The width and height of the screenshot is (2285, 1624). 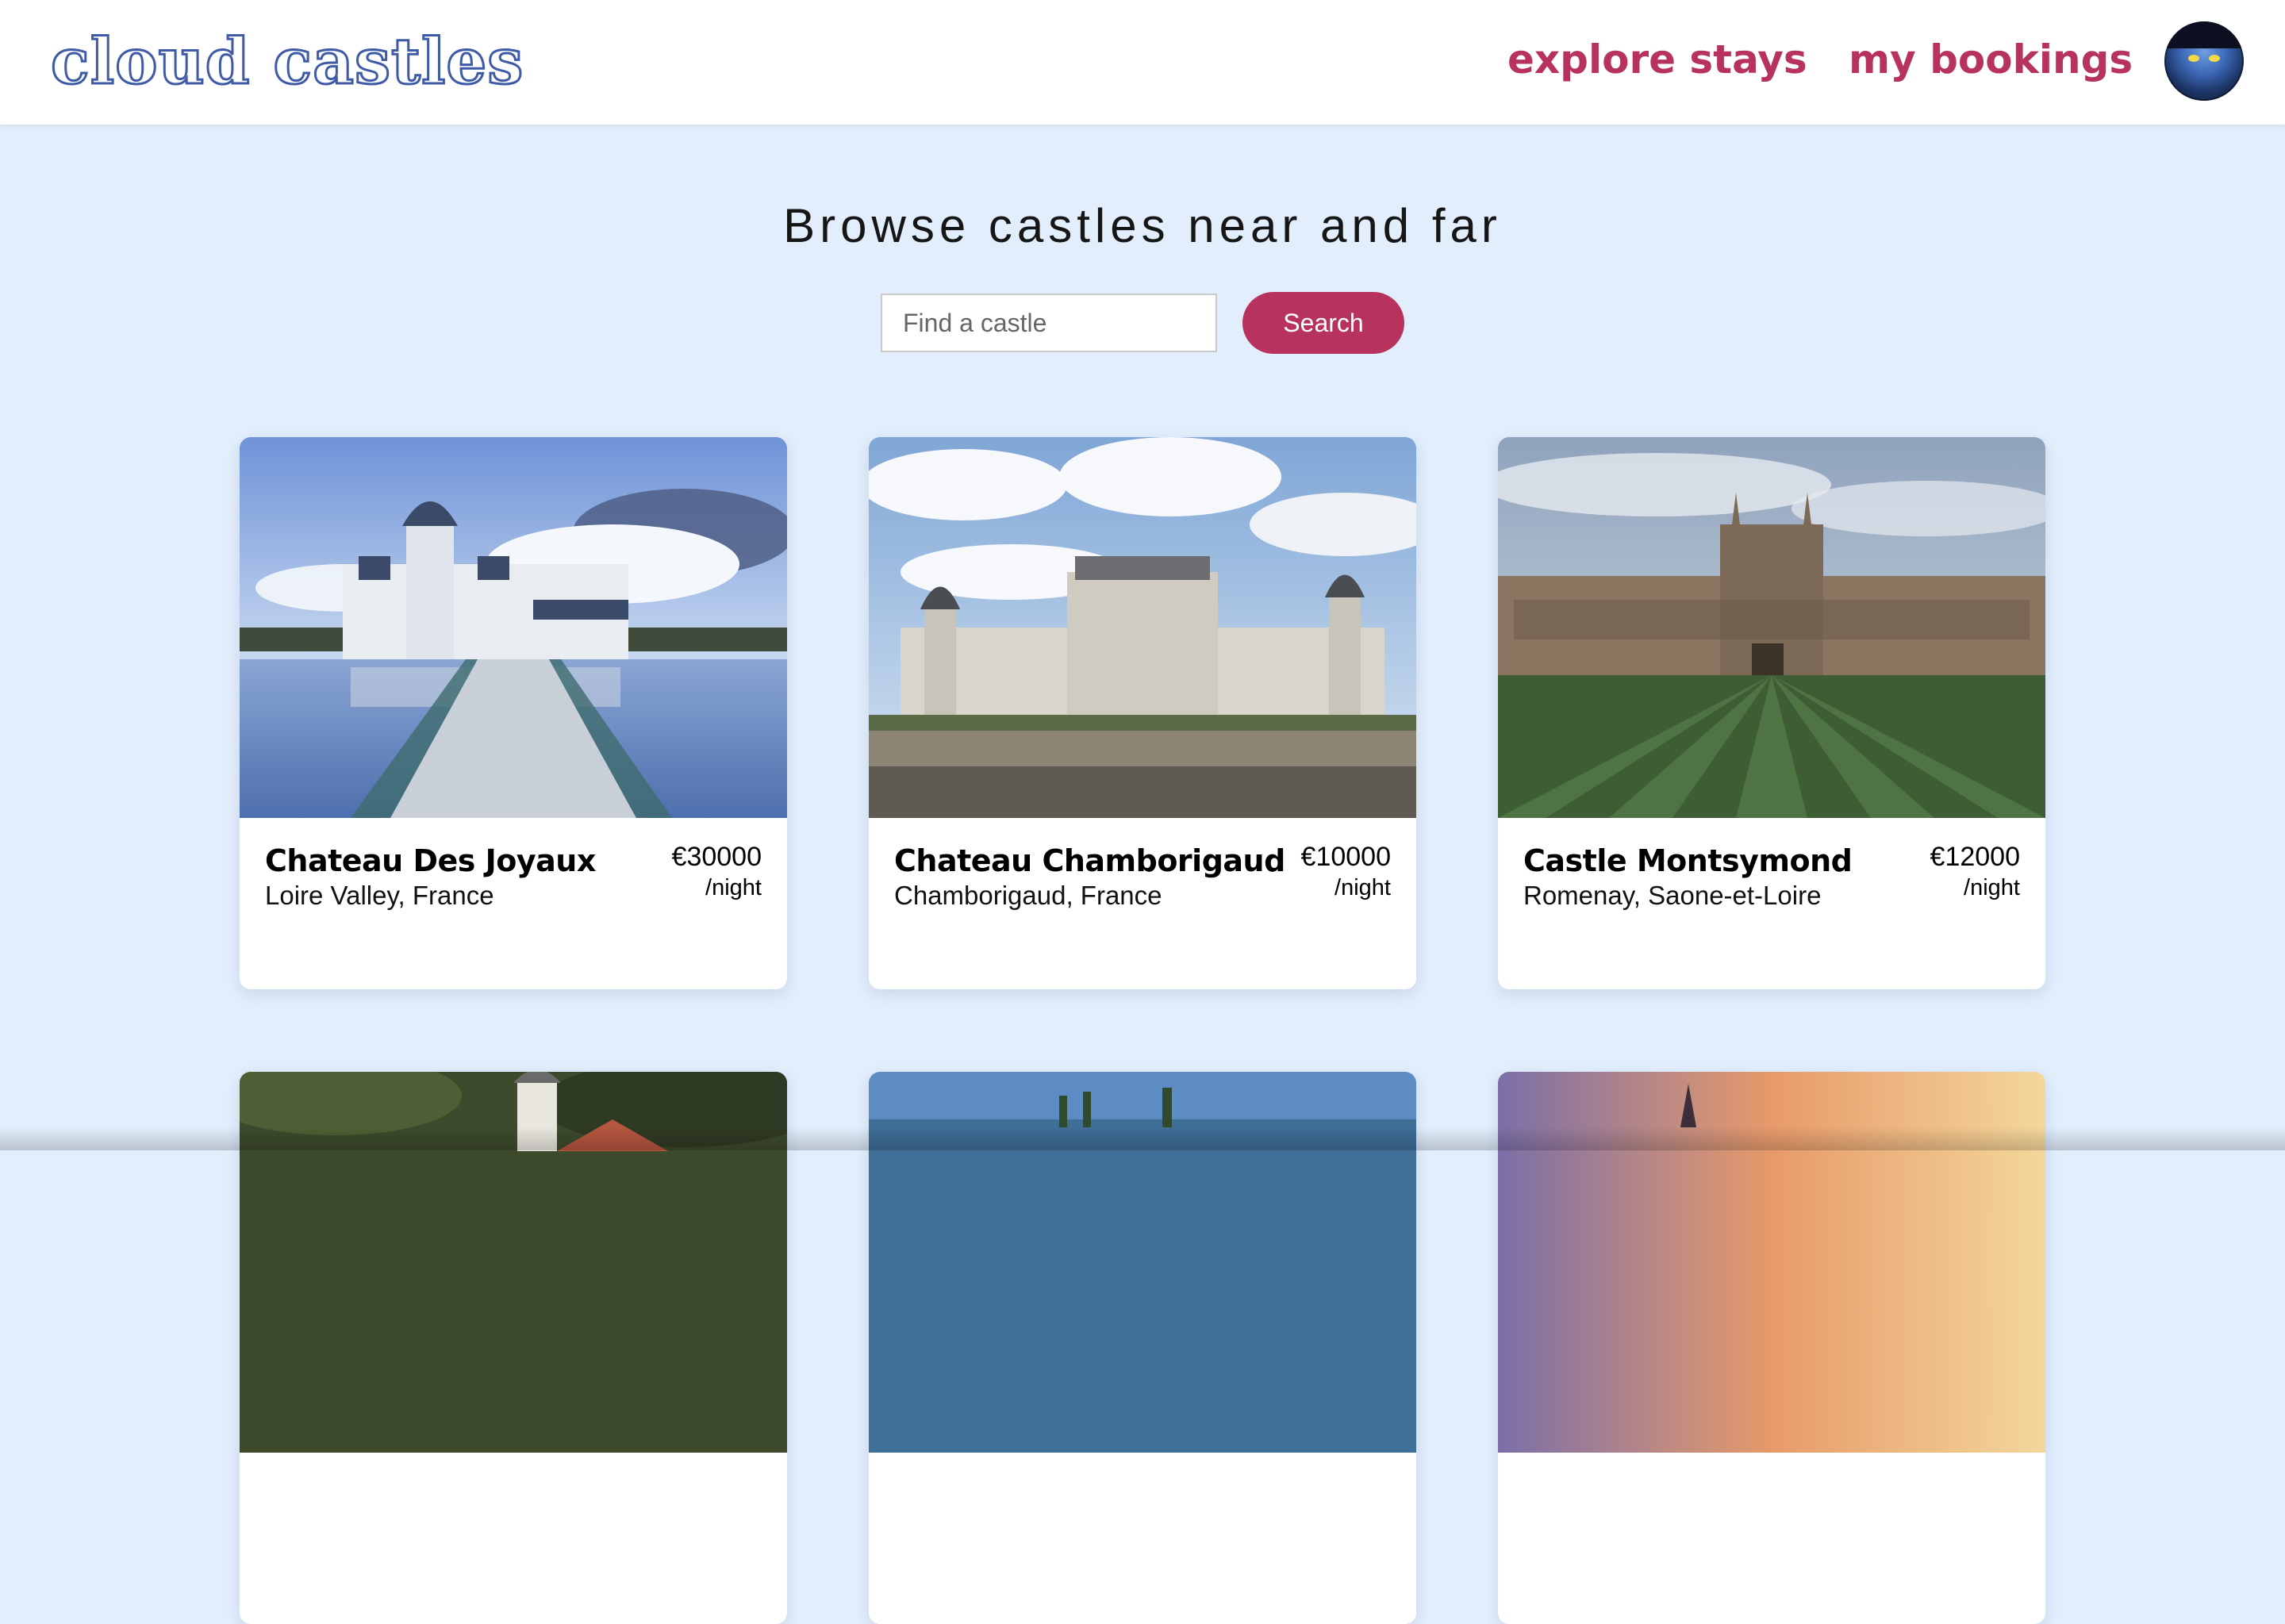 I want to click on listing-price: €10000, so click(x=1346, y=857).